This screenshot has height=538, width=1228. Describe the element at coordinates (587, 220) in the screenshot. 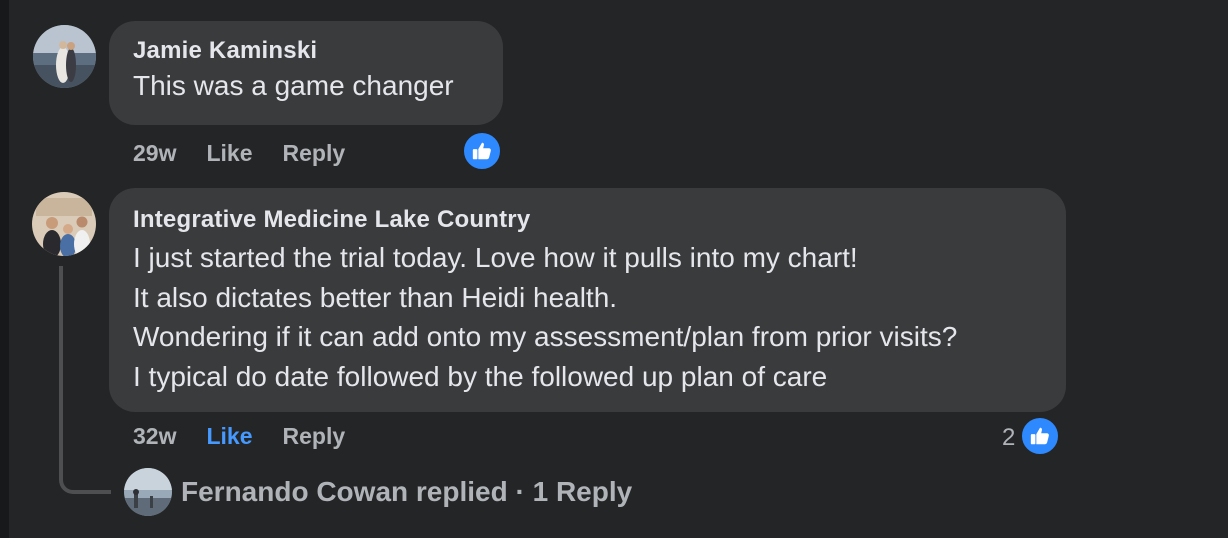

I see `comment-author: Integrative Medicine Lake Country` at that location.